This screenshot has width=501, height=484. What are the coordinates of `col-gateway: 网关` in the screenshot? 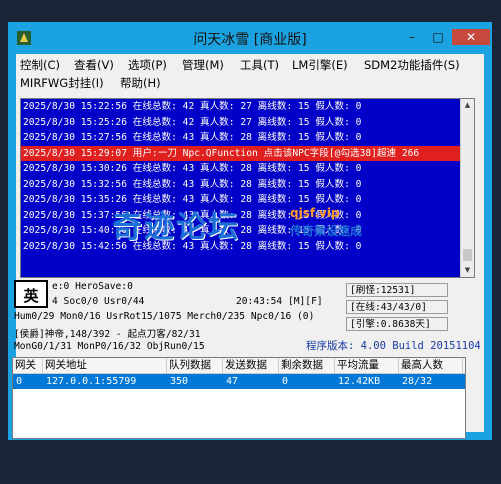 It's located at (28, 365).